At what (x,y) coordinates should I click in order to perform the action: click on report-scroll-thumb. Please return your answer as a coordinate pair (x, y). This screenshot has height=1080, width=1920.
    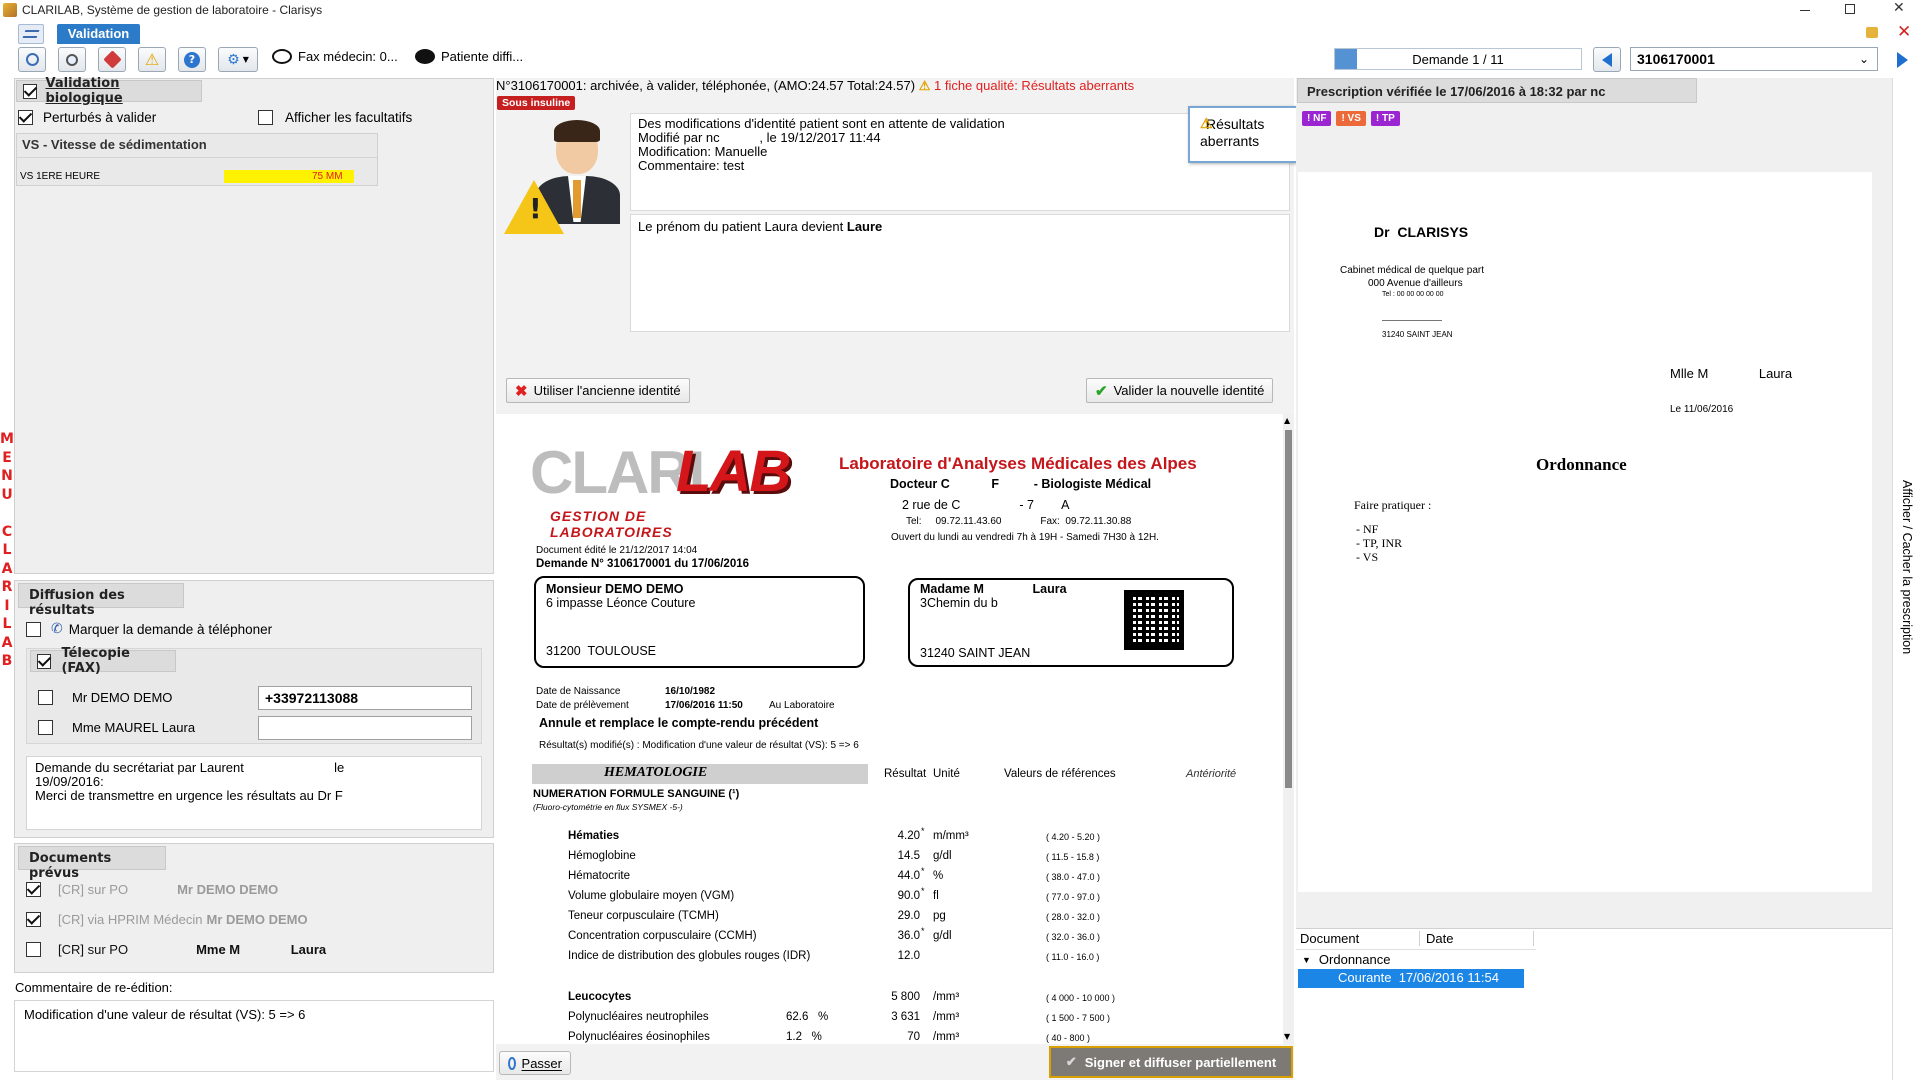
    Looking at the image, I should click on (1288, 609).